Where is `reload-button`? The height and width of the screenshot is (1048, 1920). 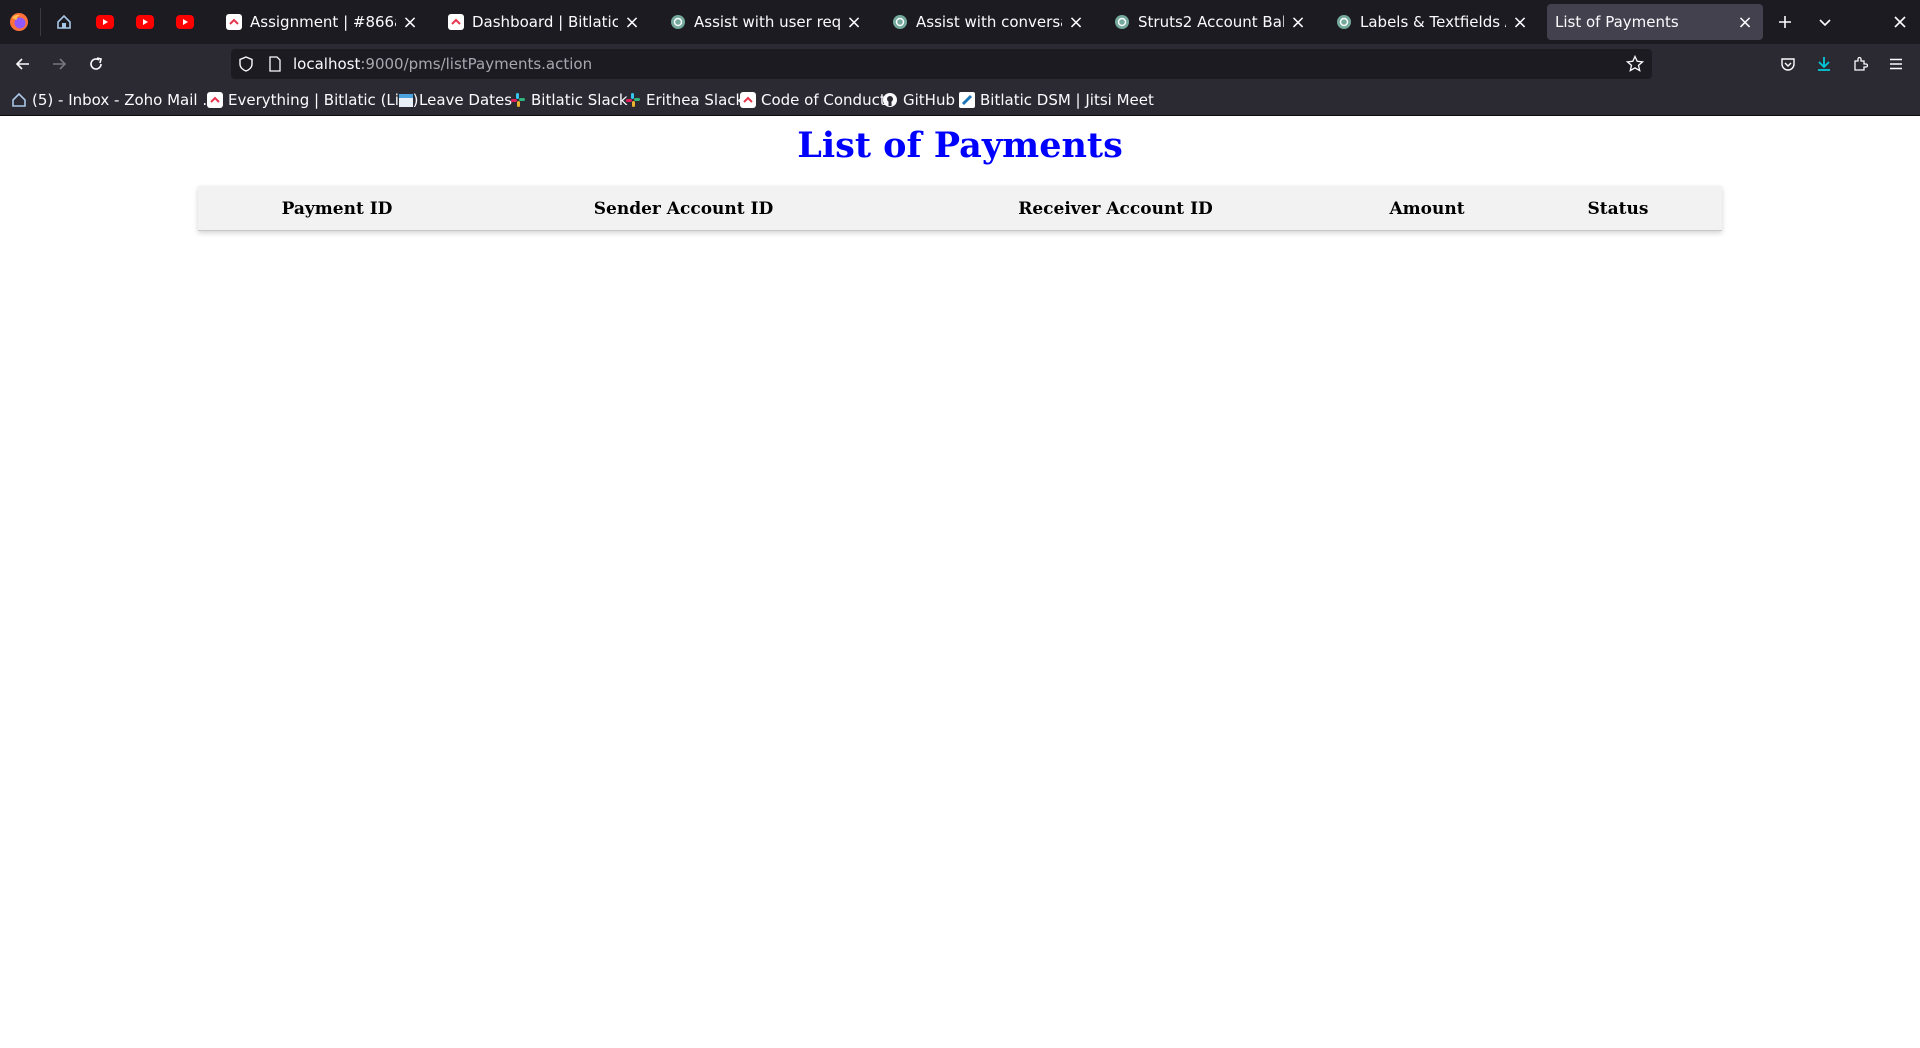
reload-button is located at coordinates (96, 64).